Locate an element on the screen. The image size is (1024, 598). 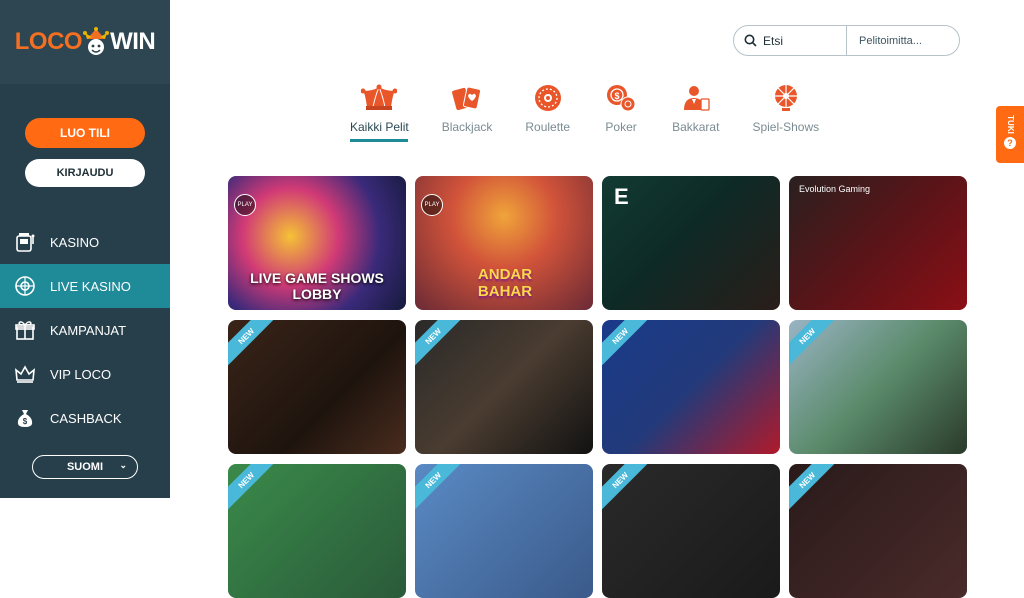
tab-label: Roulette is located at coordinates (548, 127).